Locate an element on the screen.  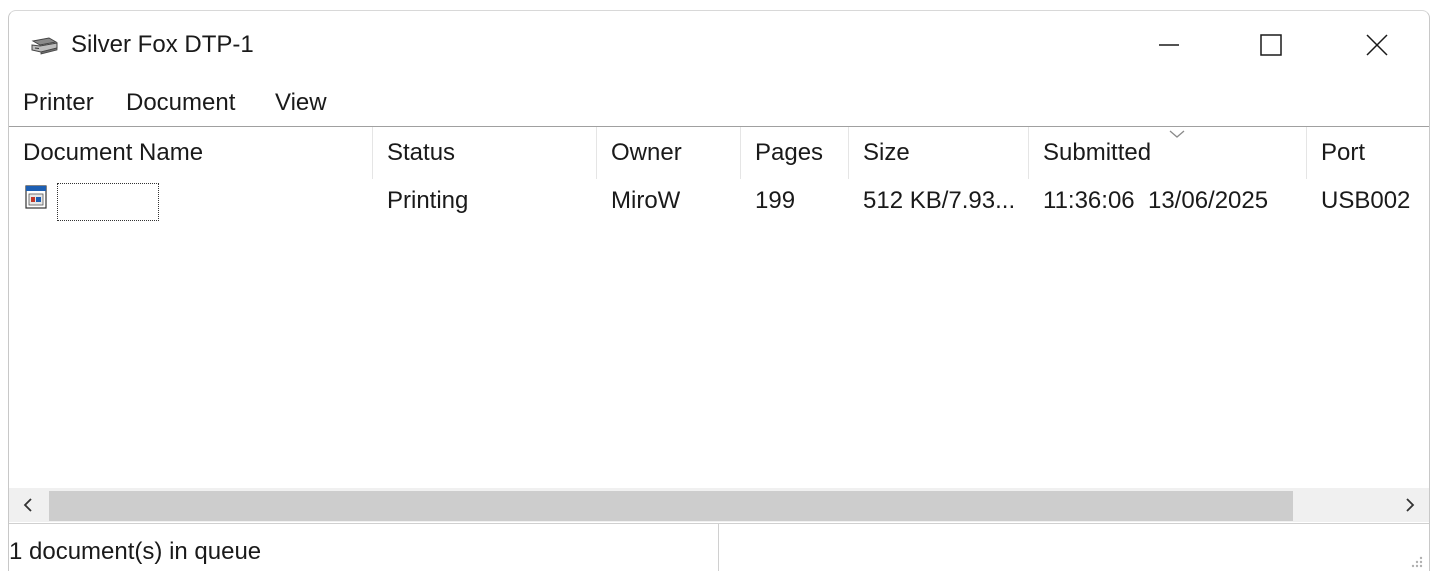
column-header-size: Size is located at coordinates (939, 153).